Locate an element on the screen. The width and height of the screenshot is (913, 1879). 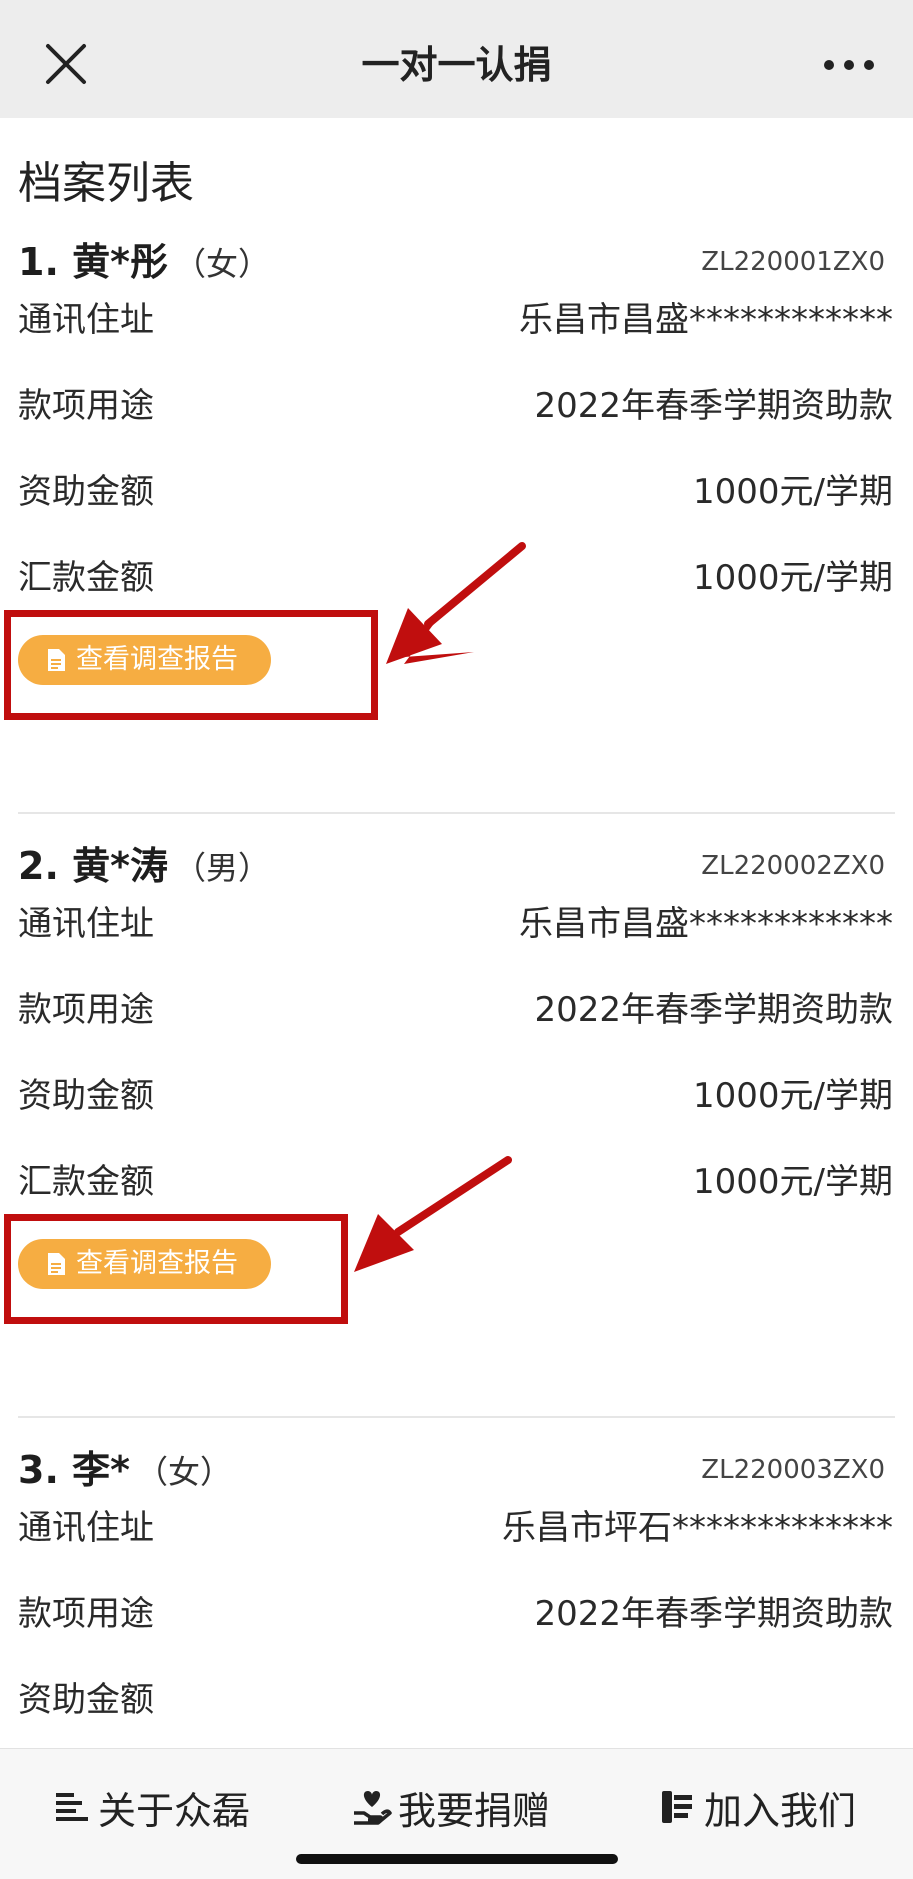
navigation-bar: 一对一认捐 is located at coordinates (456, 59).